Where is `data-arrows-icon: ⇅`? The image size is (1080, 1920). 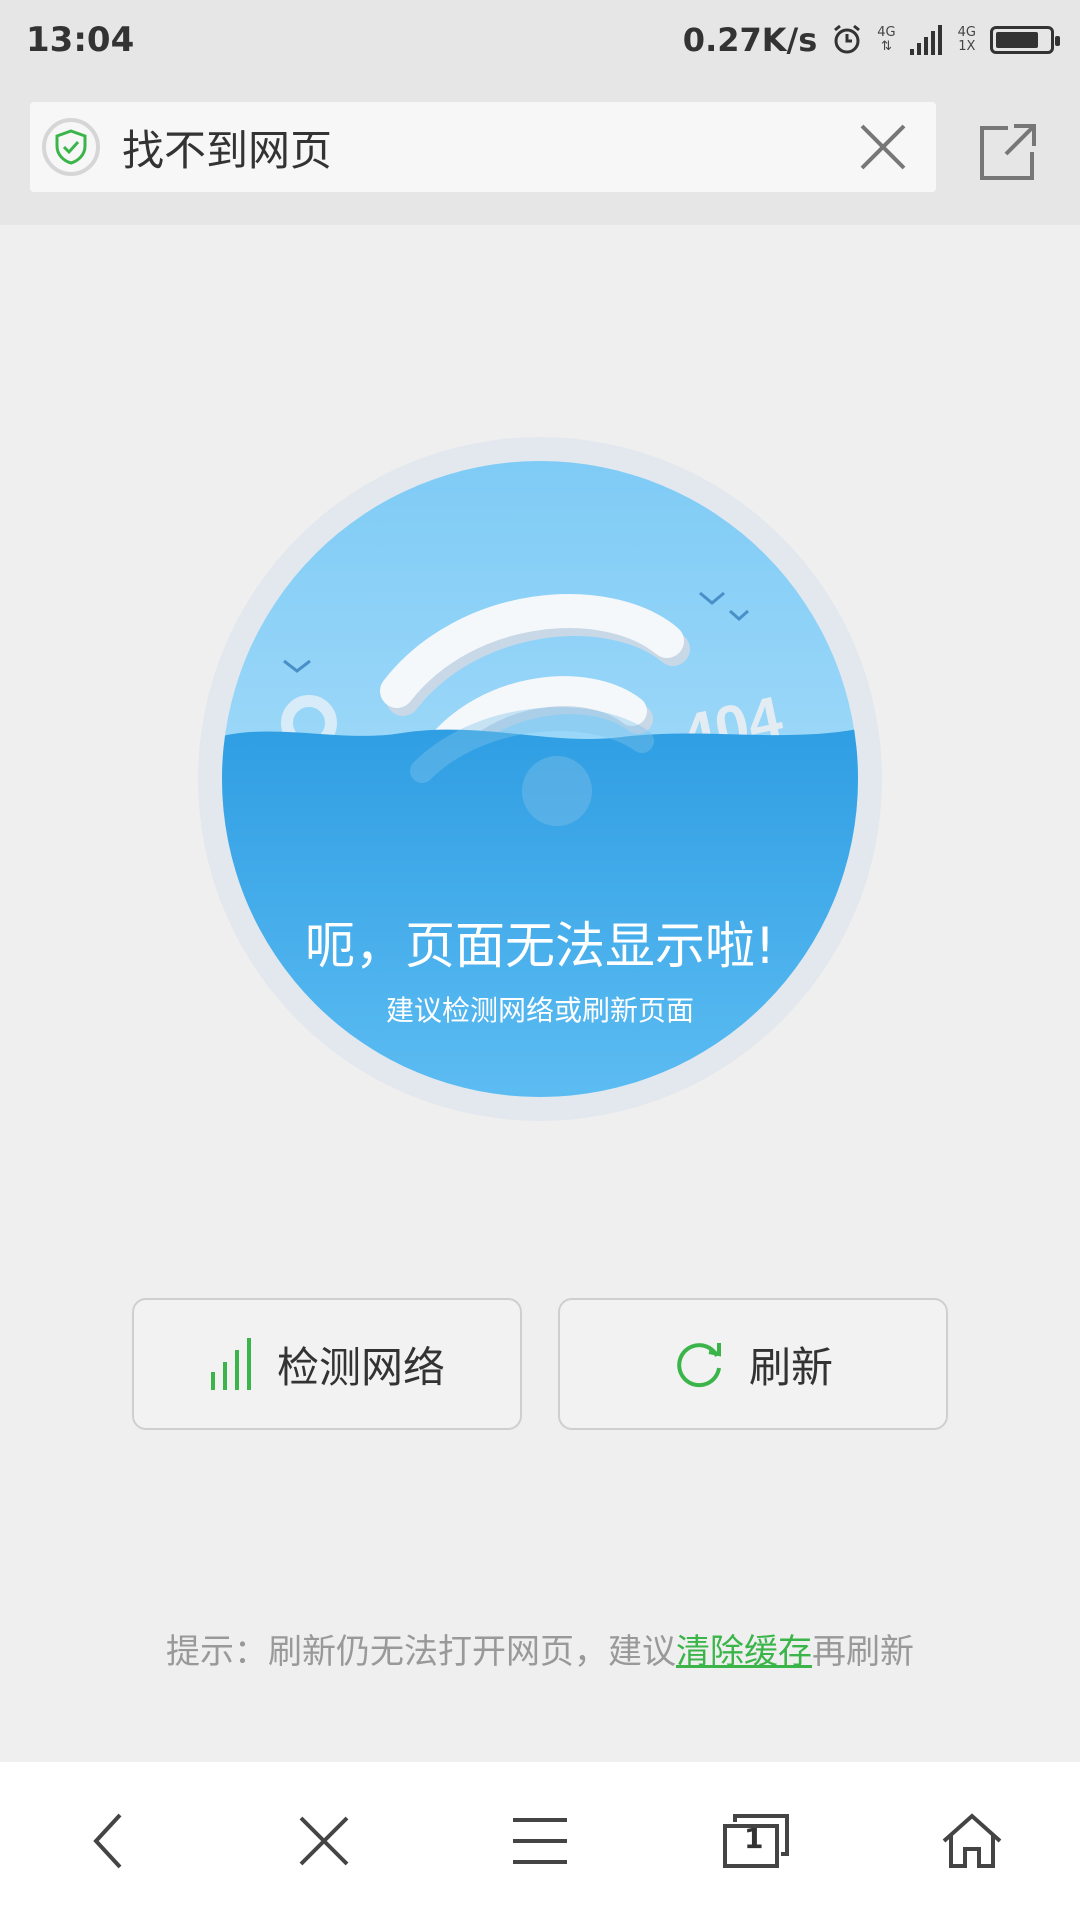 data-arrows-icon: ⇅ is located at coordinates (886, 46).